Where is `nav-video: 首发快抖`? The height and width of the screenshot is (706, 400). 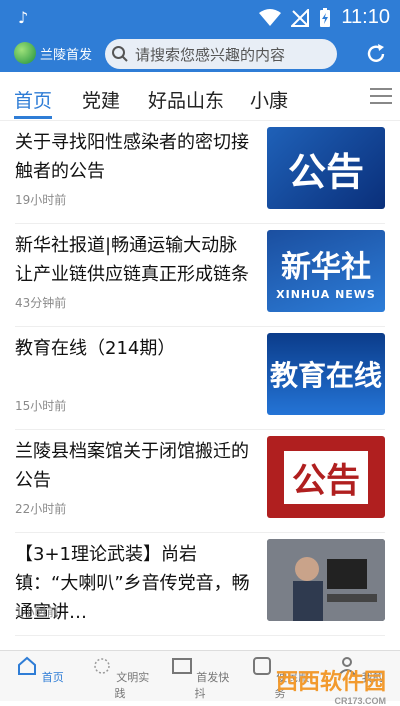 nav-video: 首发快抖 is located at coordinates (200, 678).